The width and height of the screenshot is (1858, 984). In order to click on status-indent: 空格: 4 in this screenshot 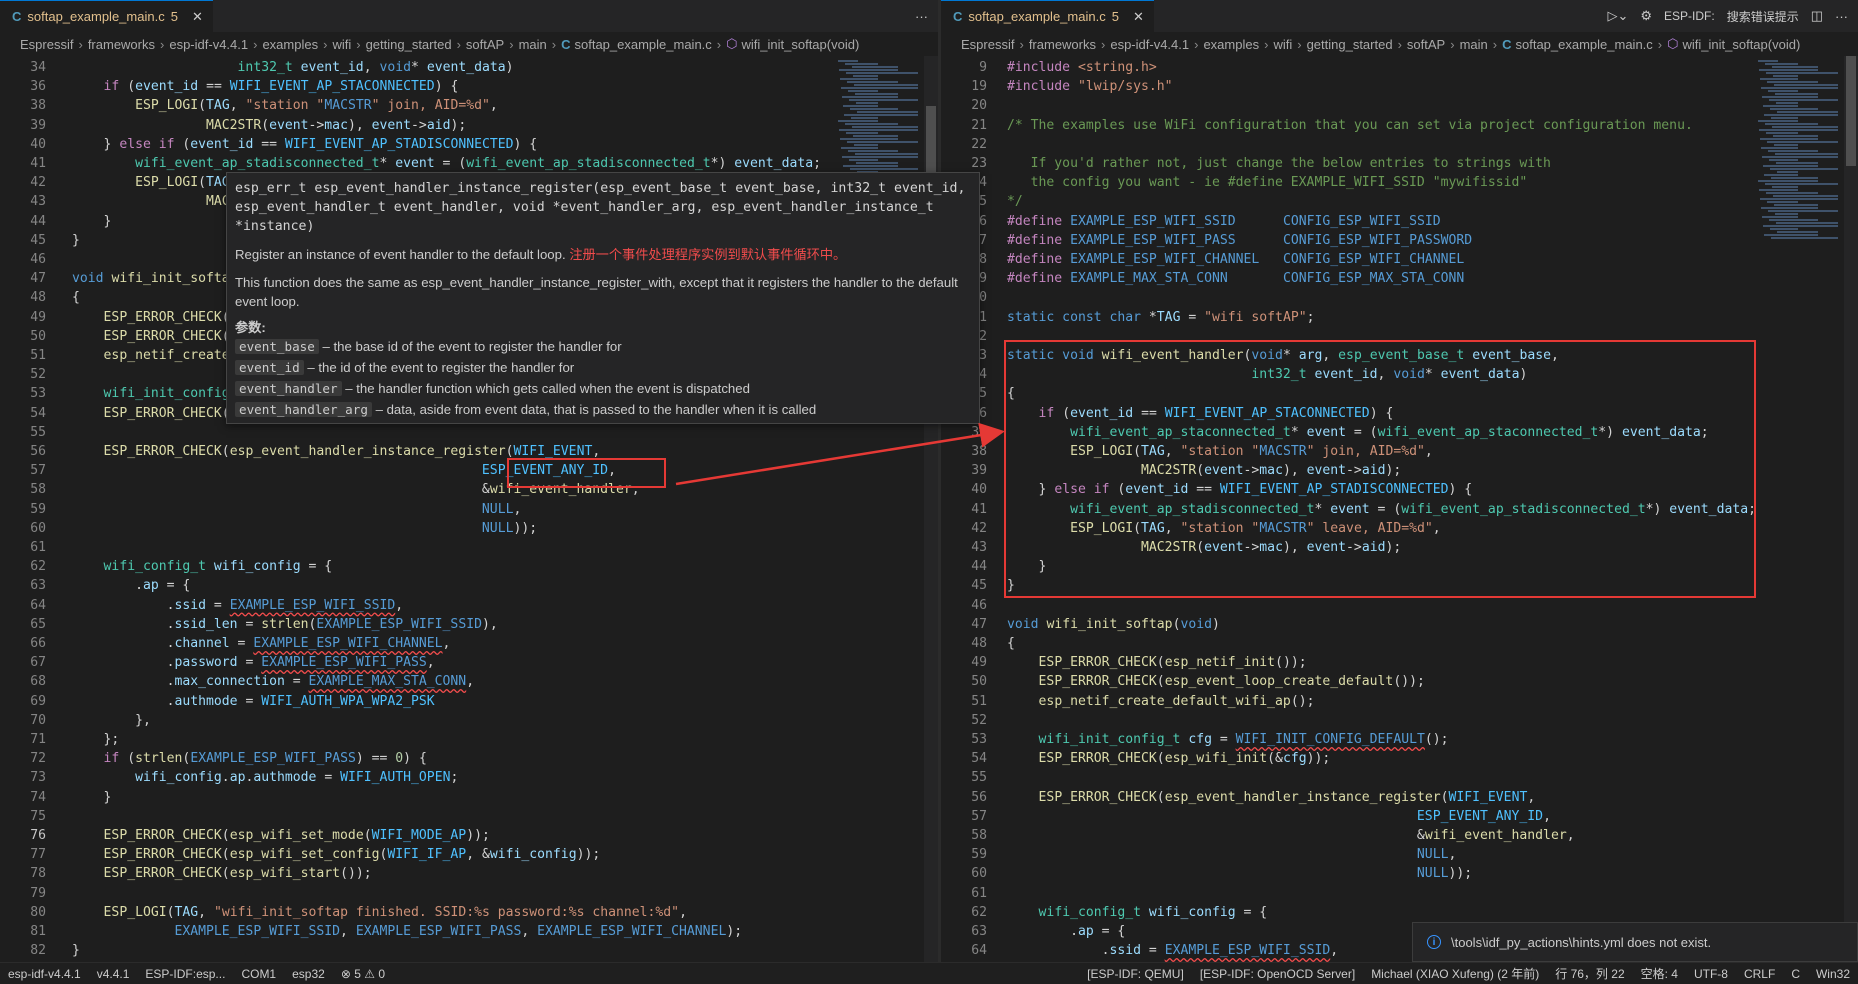, I will do `click(1659, 973)`.